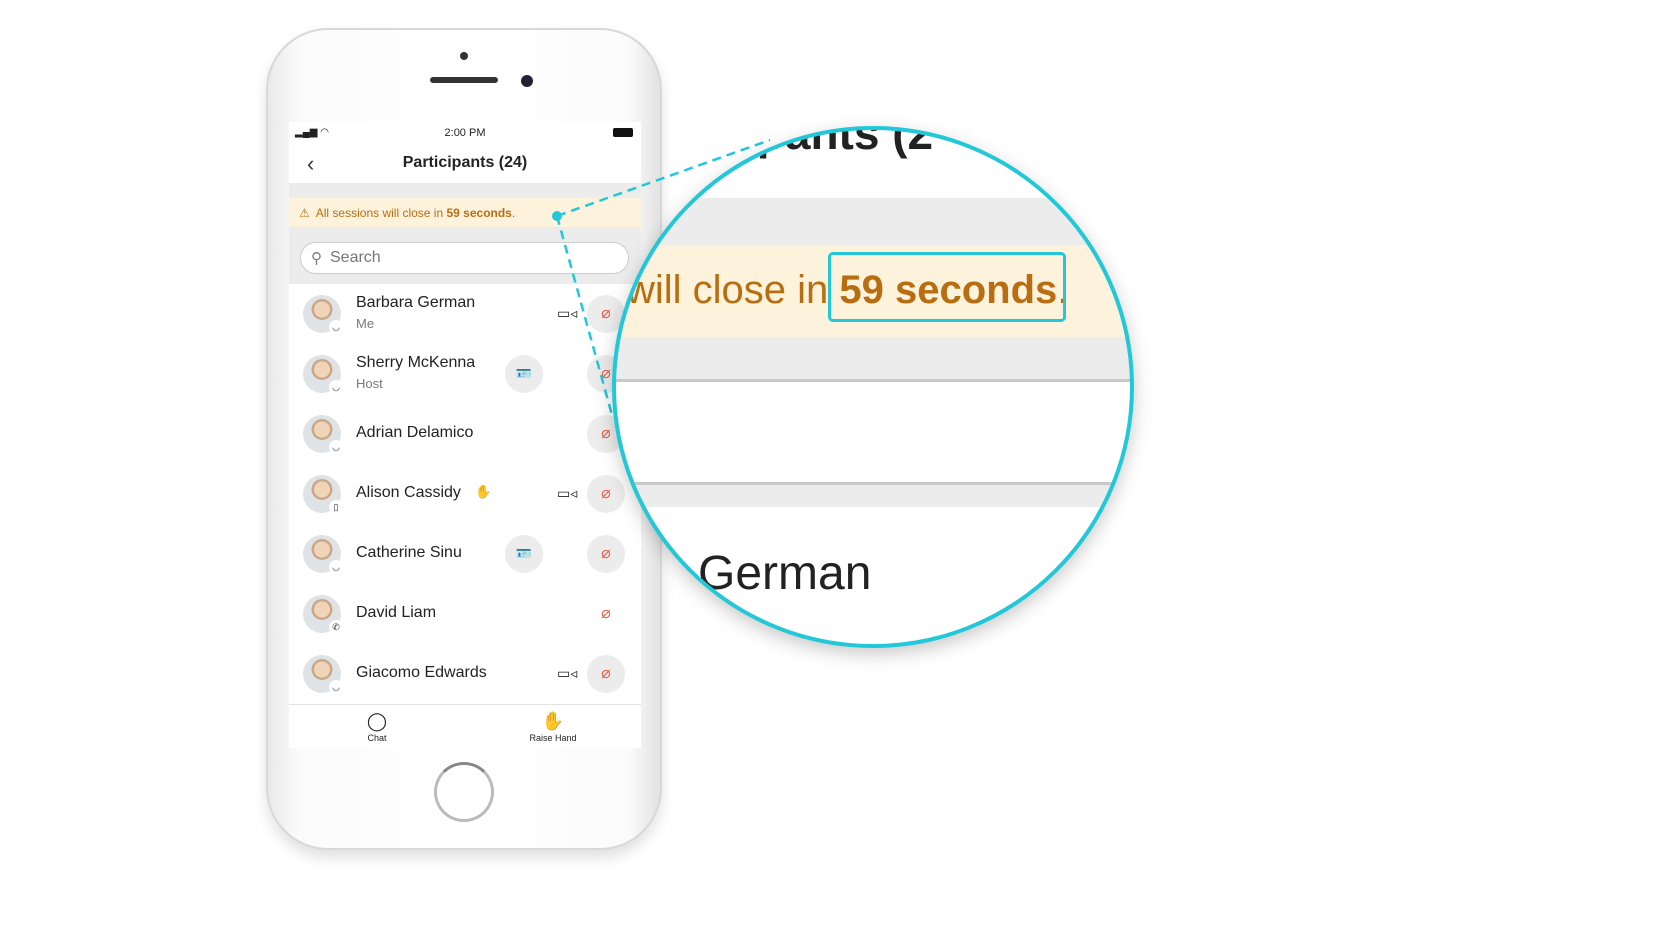 The width and height of the screenshot is (1664, 928). Describe the element at coordinates (584, 315) in the screenshot. I see `callout-line-bottom` at that location.